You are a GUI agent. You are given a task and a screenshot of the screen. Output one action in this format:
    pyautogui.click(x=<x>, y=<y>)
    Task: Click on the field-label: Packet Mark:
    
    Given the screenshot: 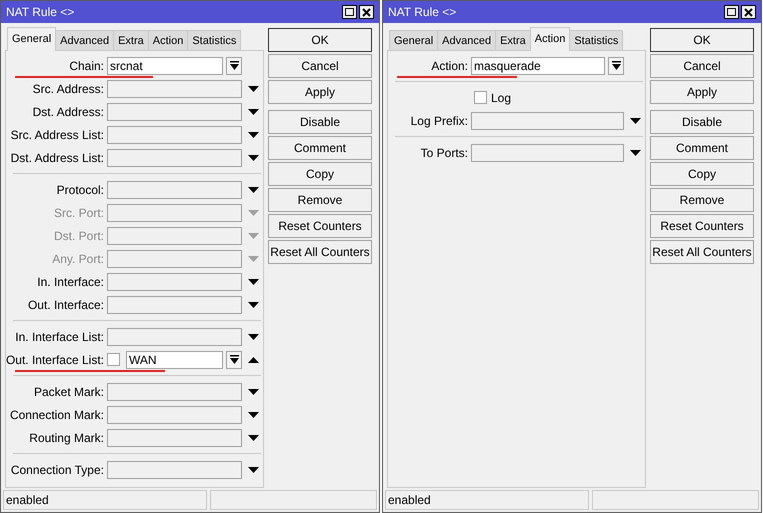 What is the action you would take?
    pyautogui.click(x=69, y=392)
    